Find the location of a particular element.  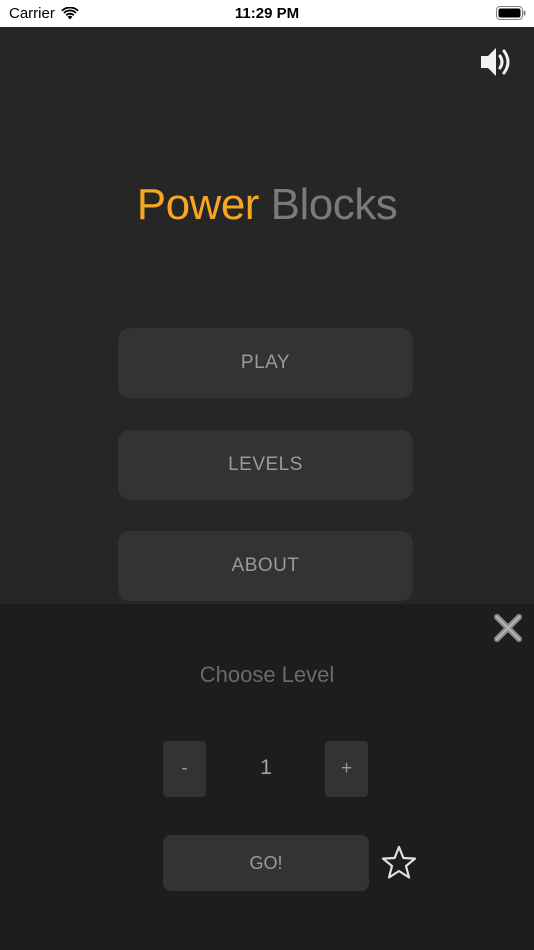

play-button: PLAY is located at coordinates (265, 363).